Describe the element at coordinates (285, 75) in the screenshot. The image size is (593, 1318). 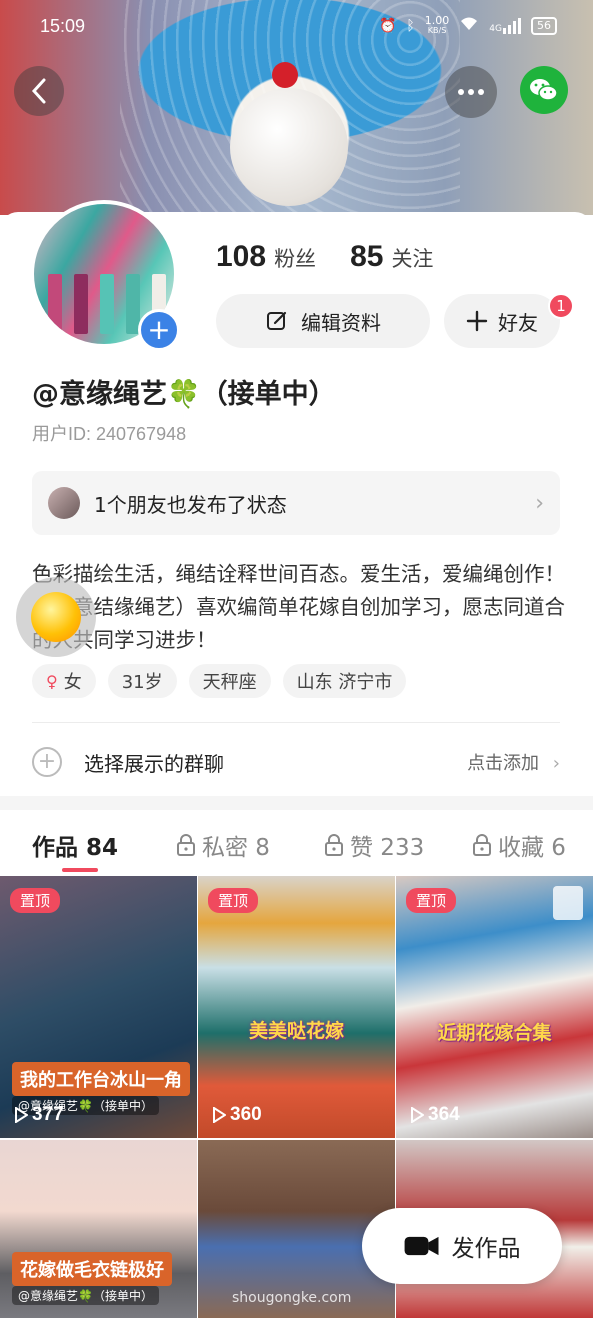
I see `banner-red-bead` at that location.